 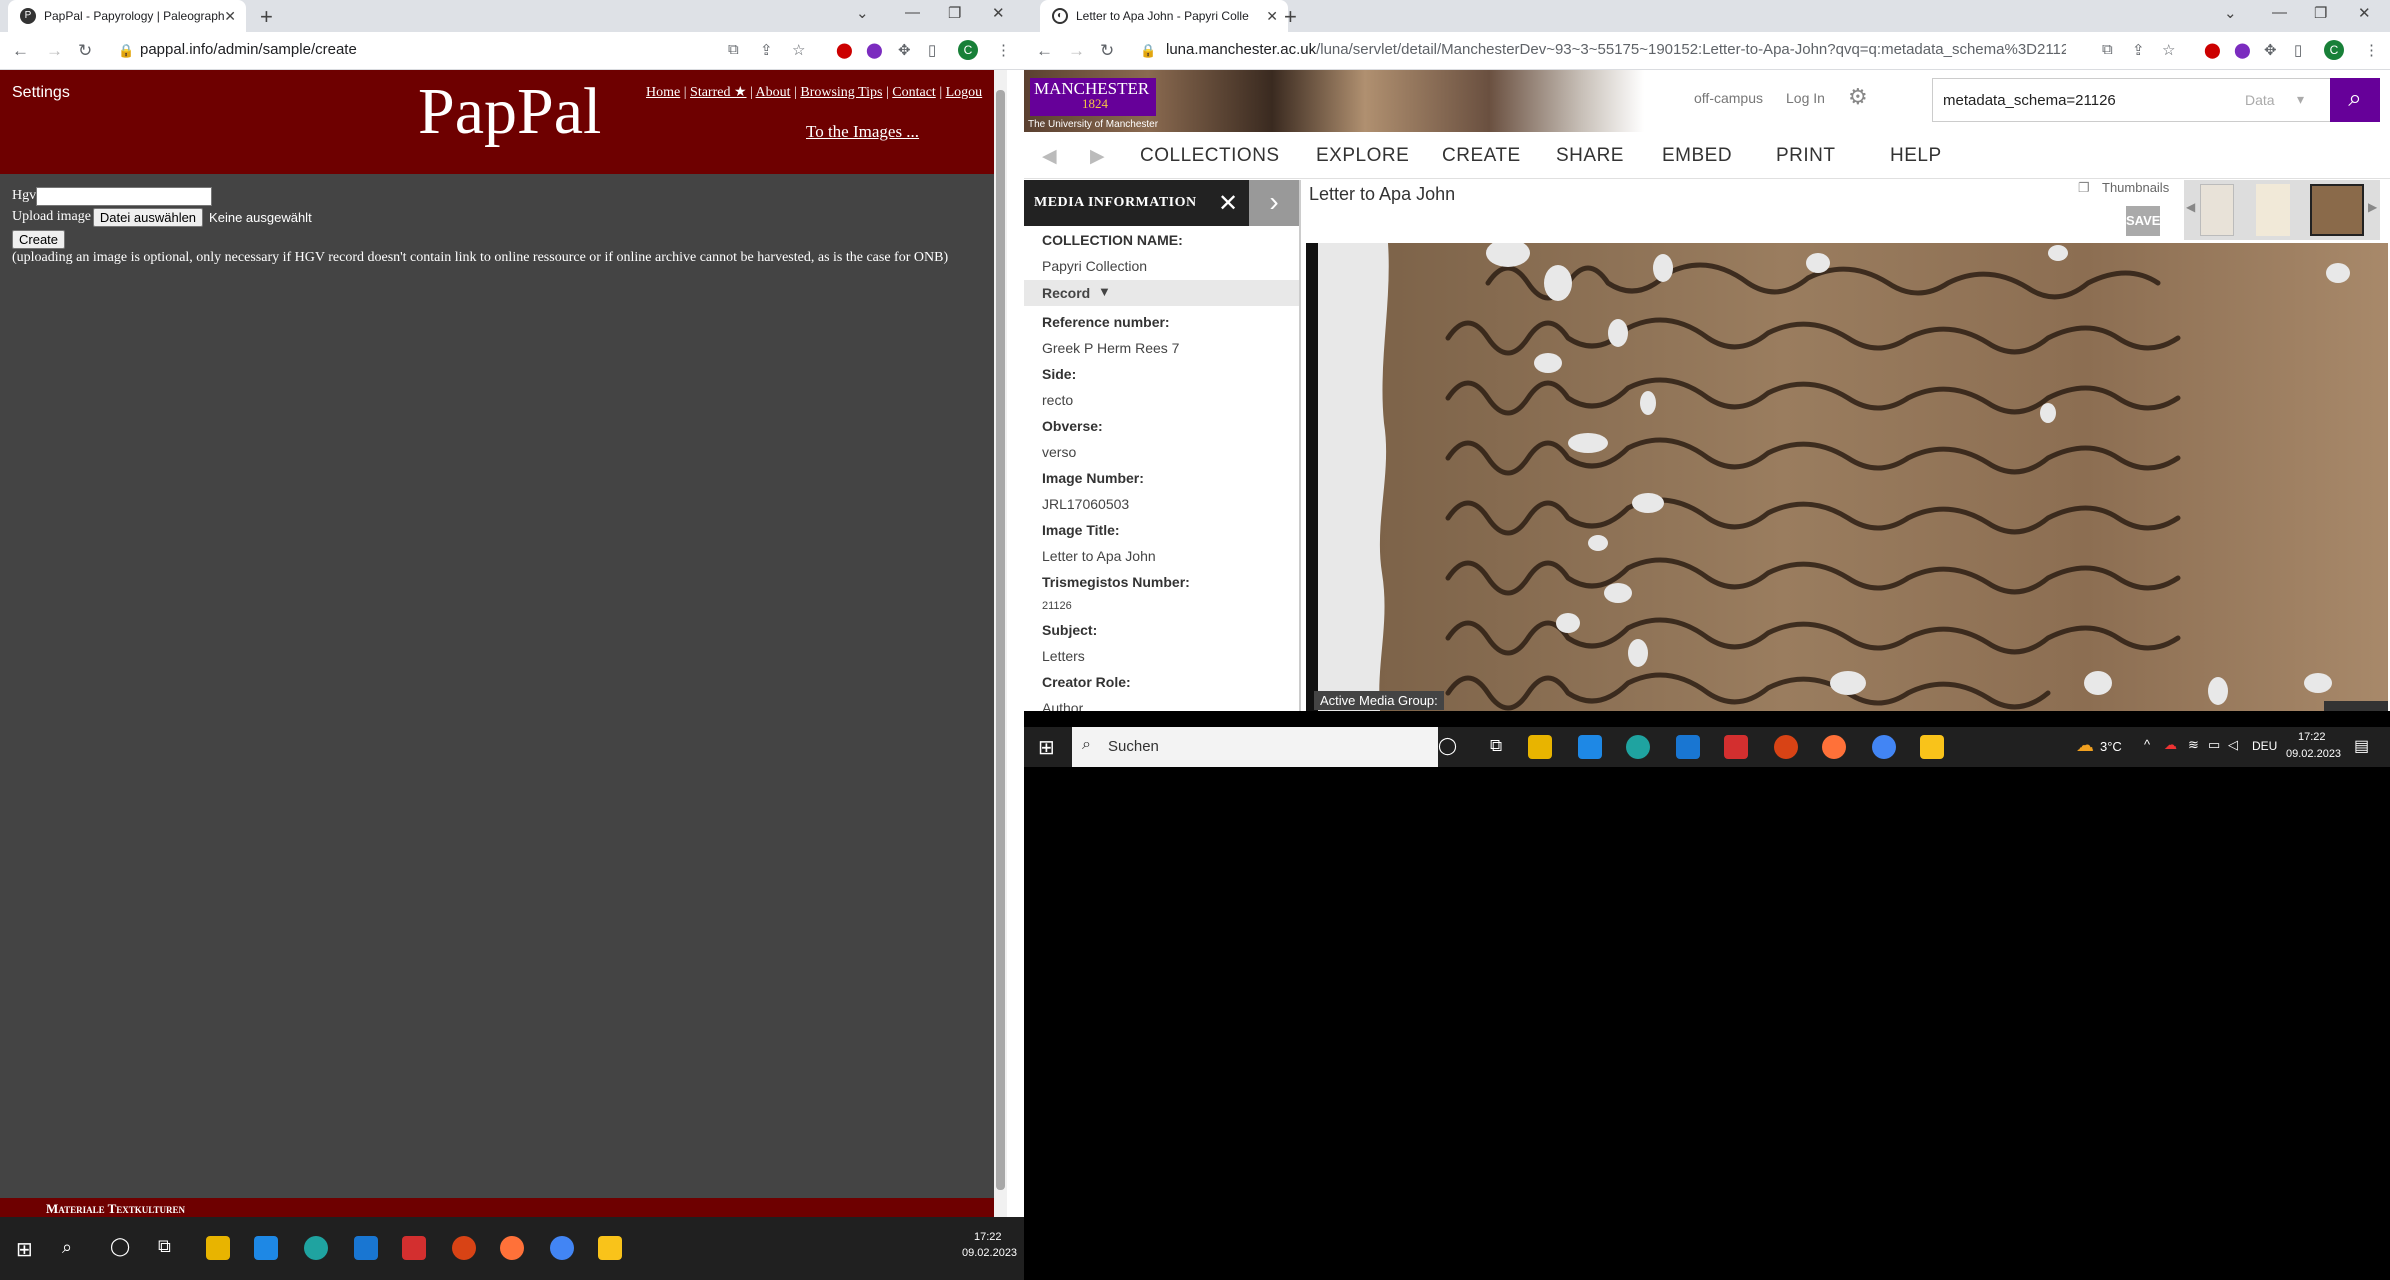 I want to click on nav-home: Home, so click(x=663, y=92).